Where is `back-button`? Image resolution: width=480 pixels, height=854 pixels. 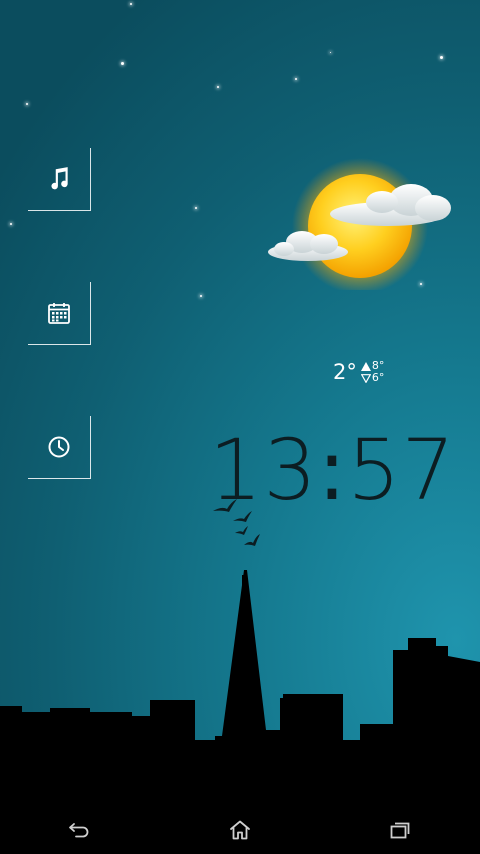
back-button is located at coordinates (80, 830).